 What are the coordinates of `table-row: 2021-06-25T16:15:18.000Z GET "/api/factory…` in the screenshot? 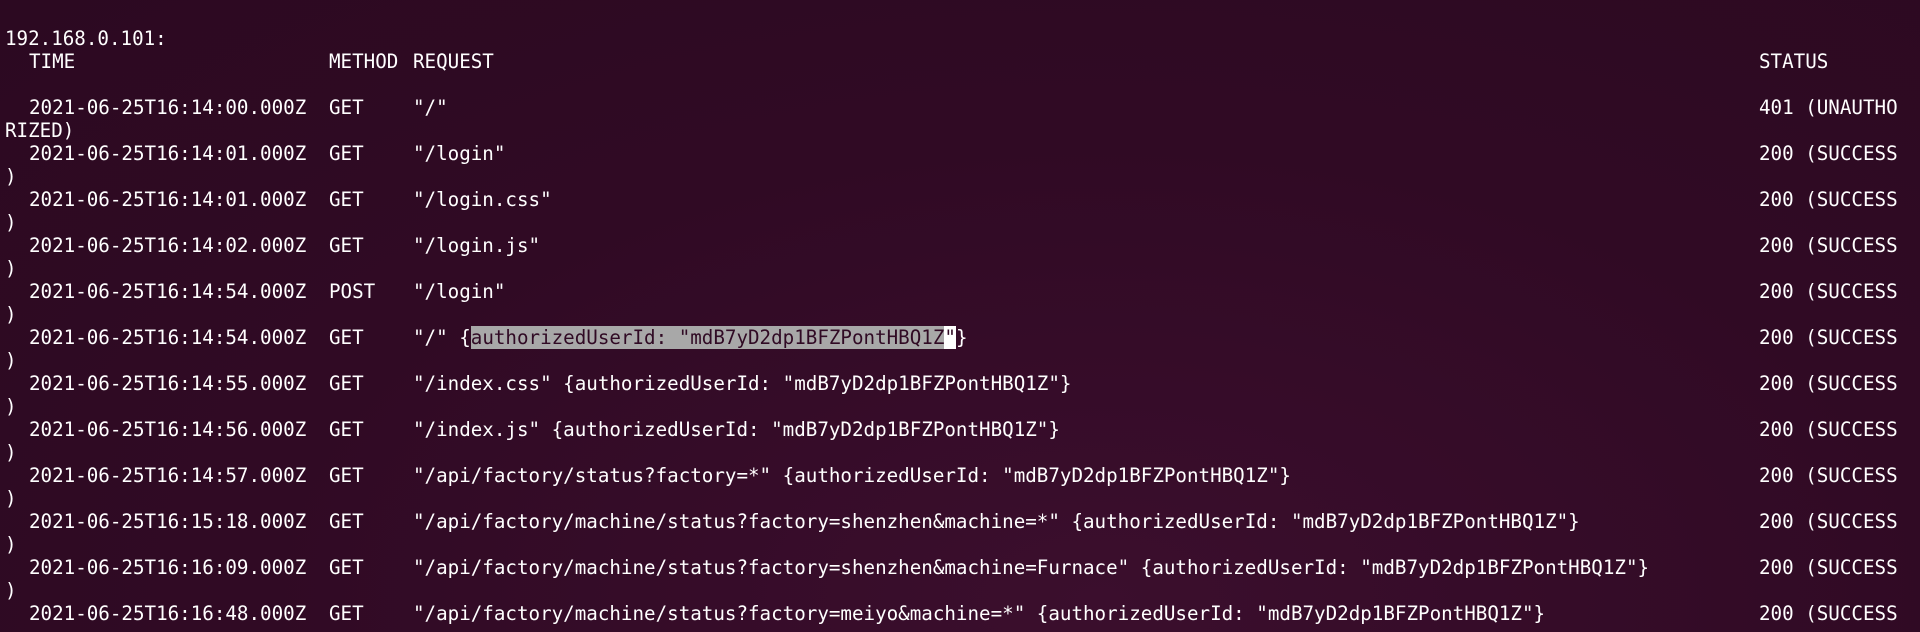 It's located at (955, 521).